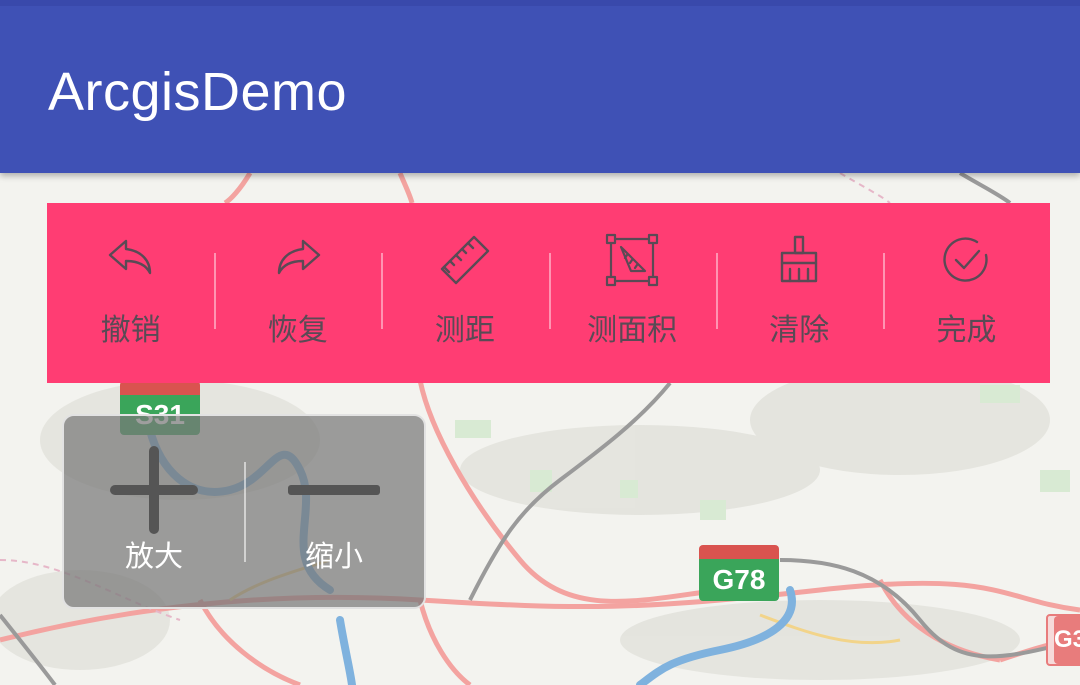  I want to click on status-bar-strip, so click(540, 3).